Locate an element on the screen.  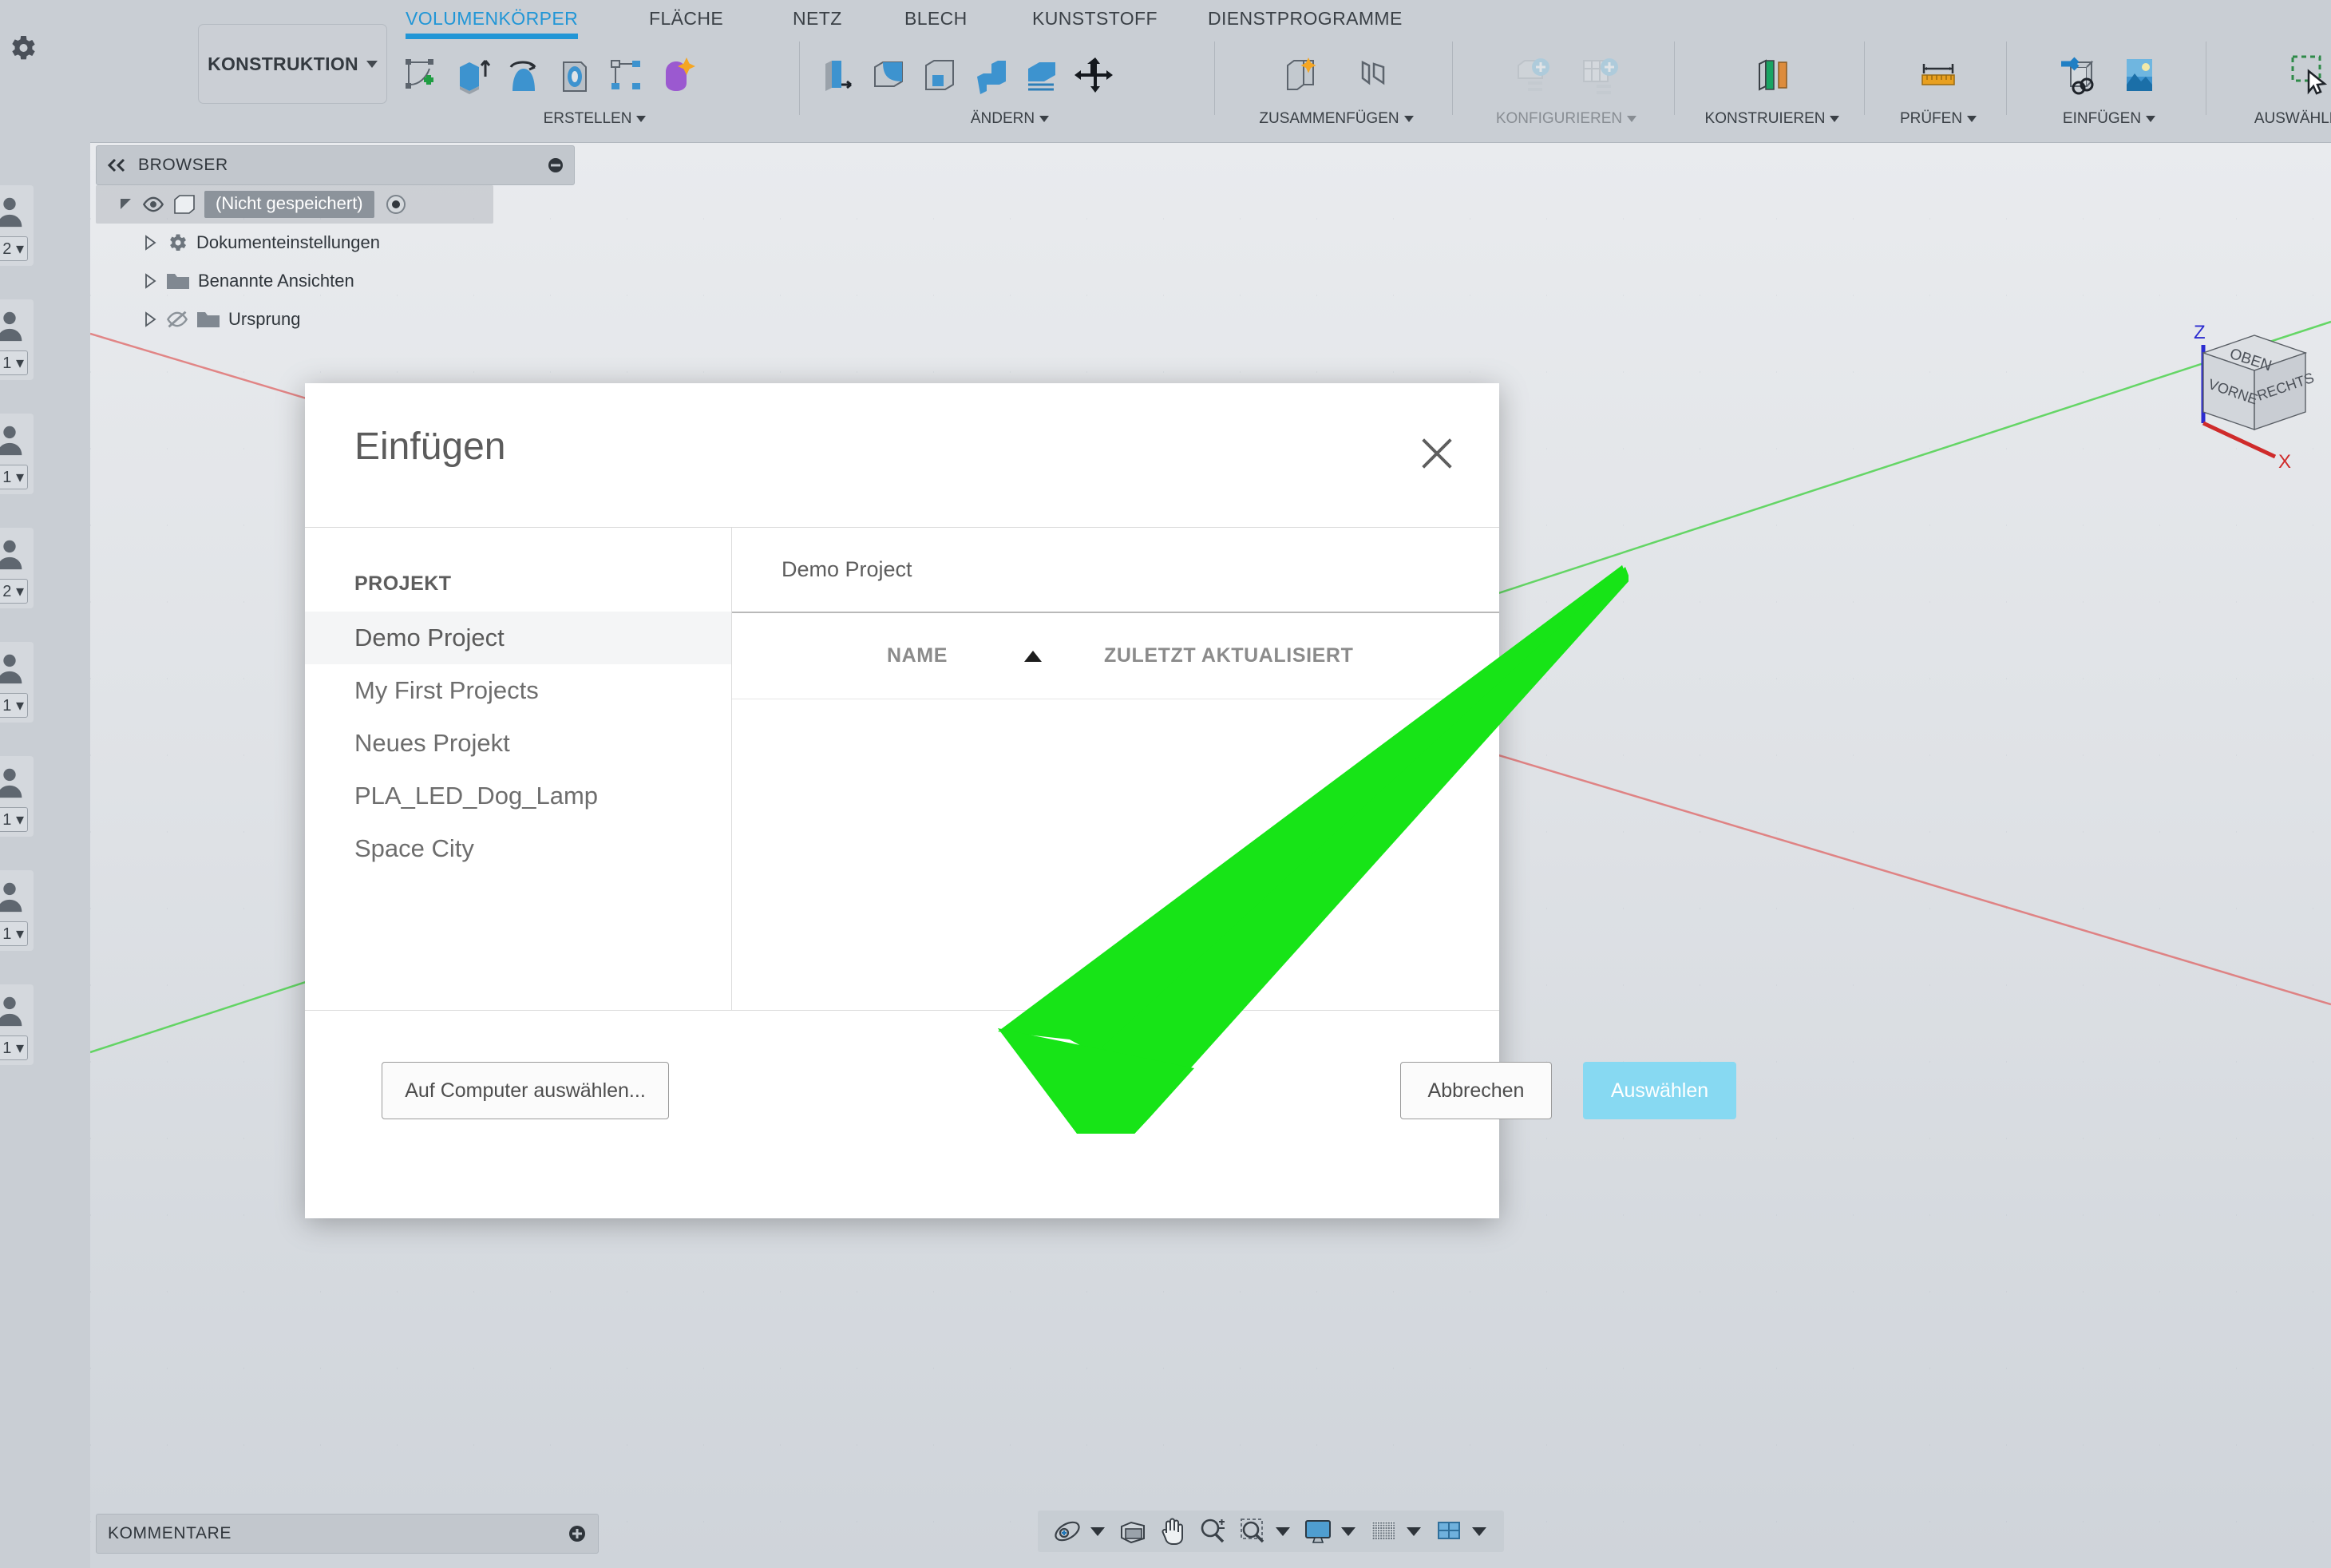
column-header-name: NAME is located at coordinates (918, 656).